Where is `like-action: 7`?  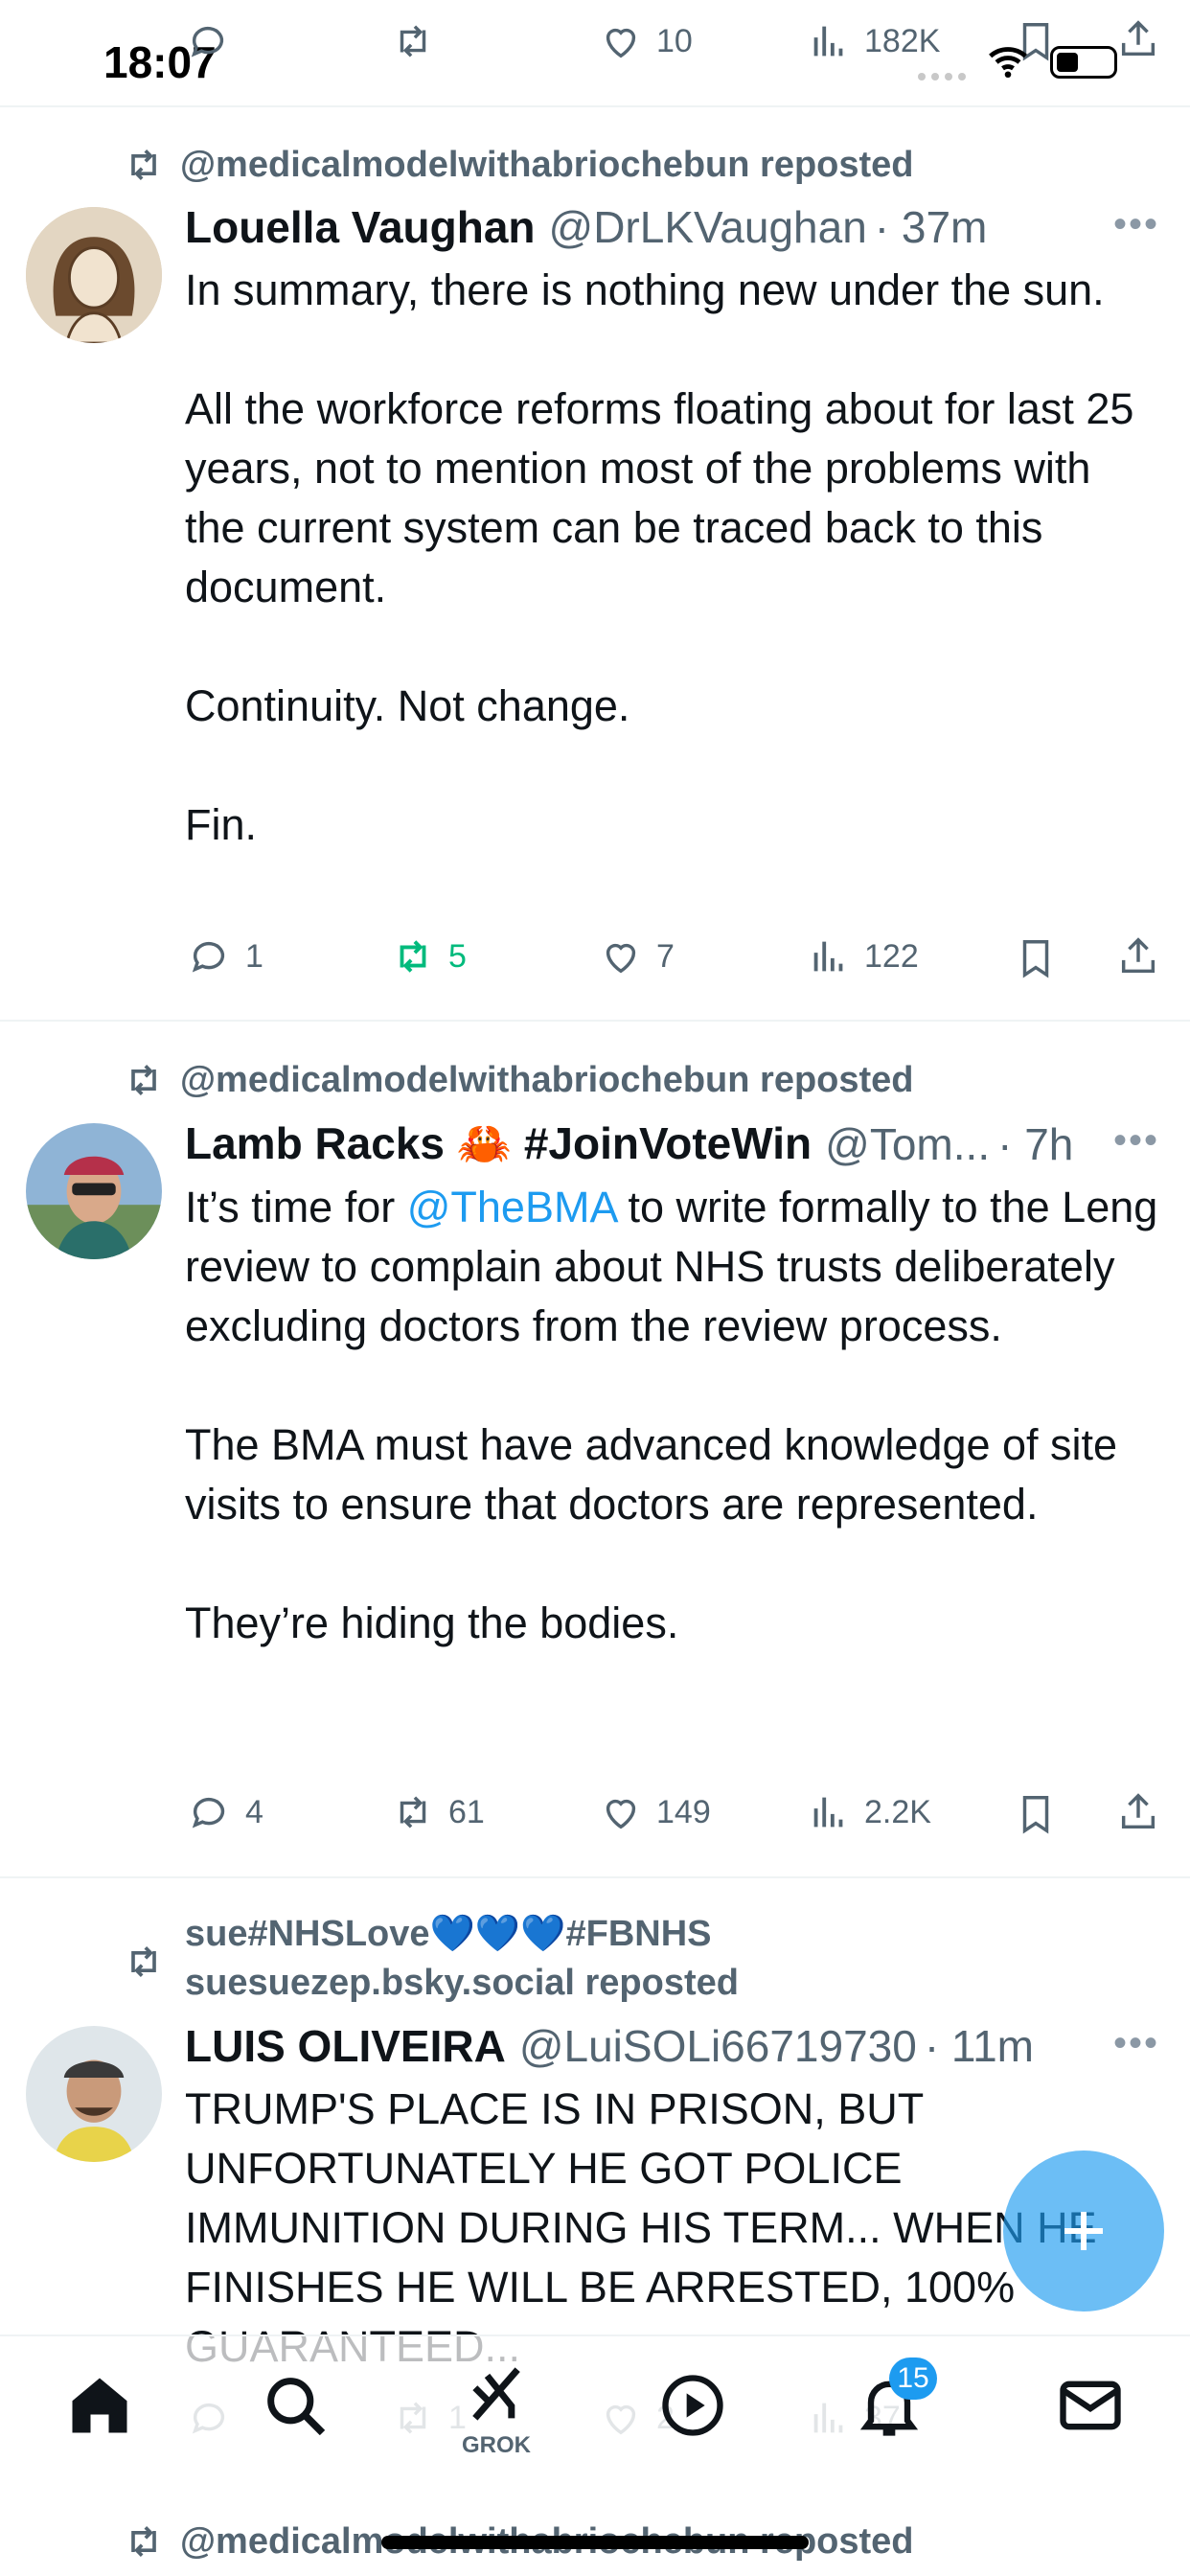
like-action: 7 is located at coordinates (637, 956).